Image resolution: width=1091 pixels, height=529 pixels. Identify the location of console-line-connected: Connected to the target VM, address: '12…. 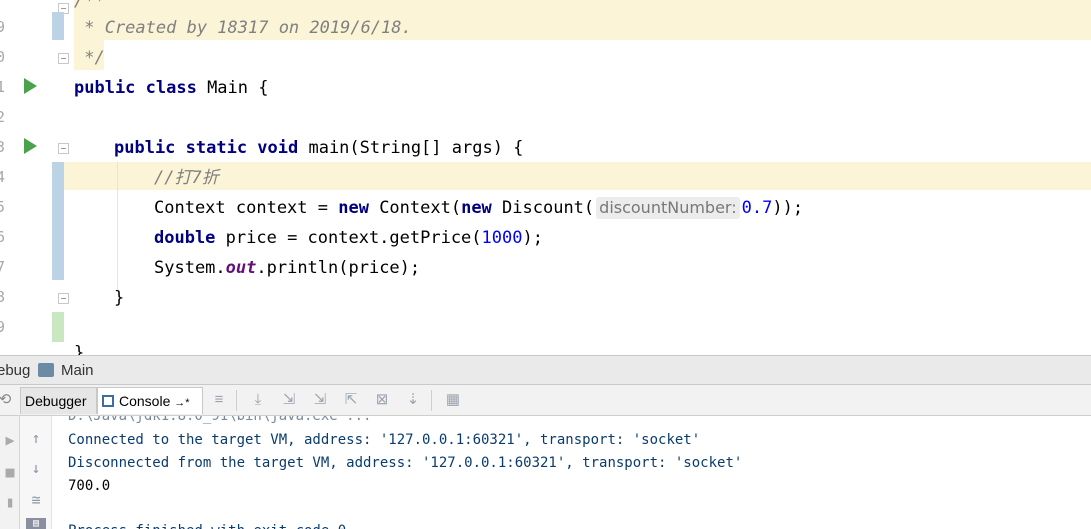
(384, 440).